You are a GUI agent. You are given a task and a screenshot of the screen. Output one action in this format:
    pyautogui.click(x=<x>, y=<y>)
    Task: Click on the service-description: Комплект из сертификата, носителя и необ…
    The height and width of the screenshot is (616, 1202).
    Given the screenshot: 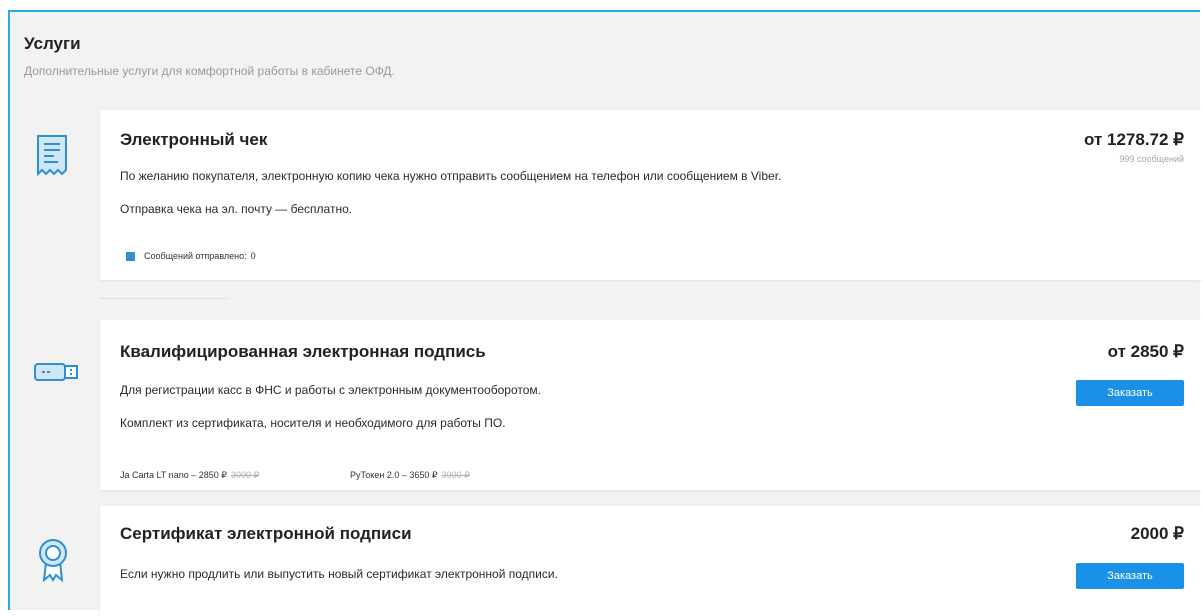 What is the action you would take?
    pyautogui.click(x=313, y=423)
    